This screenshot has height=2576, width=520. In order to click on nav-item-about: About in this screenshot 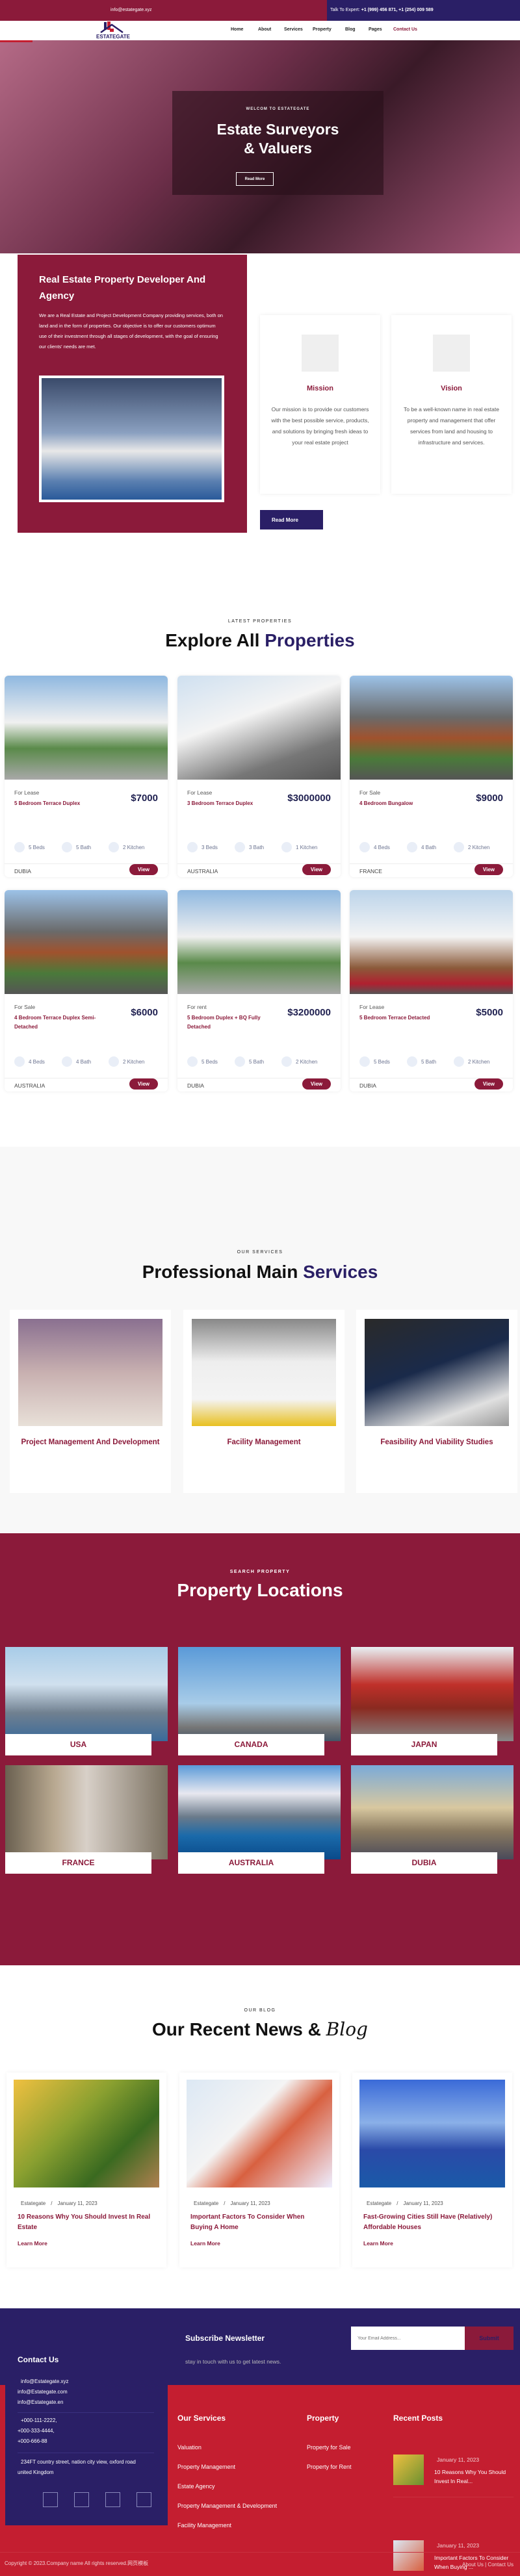, I will do `click(265, 29)`.